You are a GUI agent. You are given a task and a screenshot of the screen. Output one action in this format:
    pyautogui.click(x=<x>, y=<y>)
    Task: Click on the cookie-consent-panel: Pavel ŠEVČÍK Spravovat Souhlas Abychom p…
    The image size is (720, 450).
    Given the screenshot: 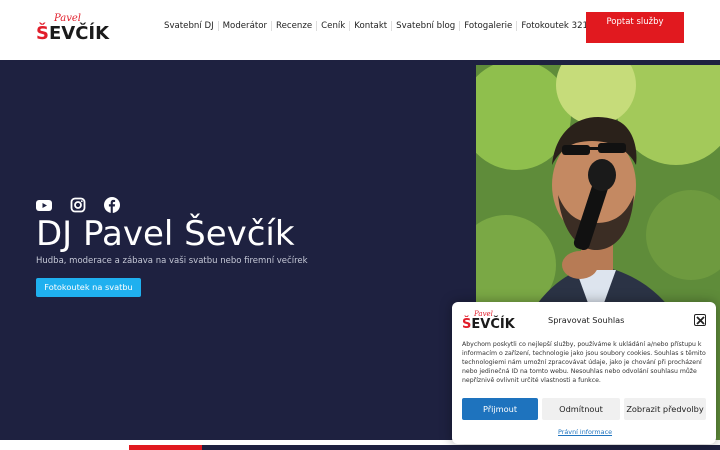 What is the action you would take?
    pyautogui.click(x=584, y=373)
    